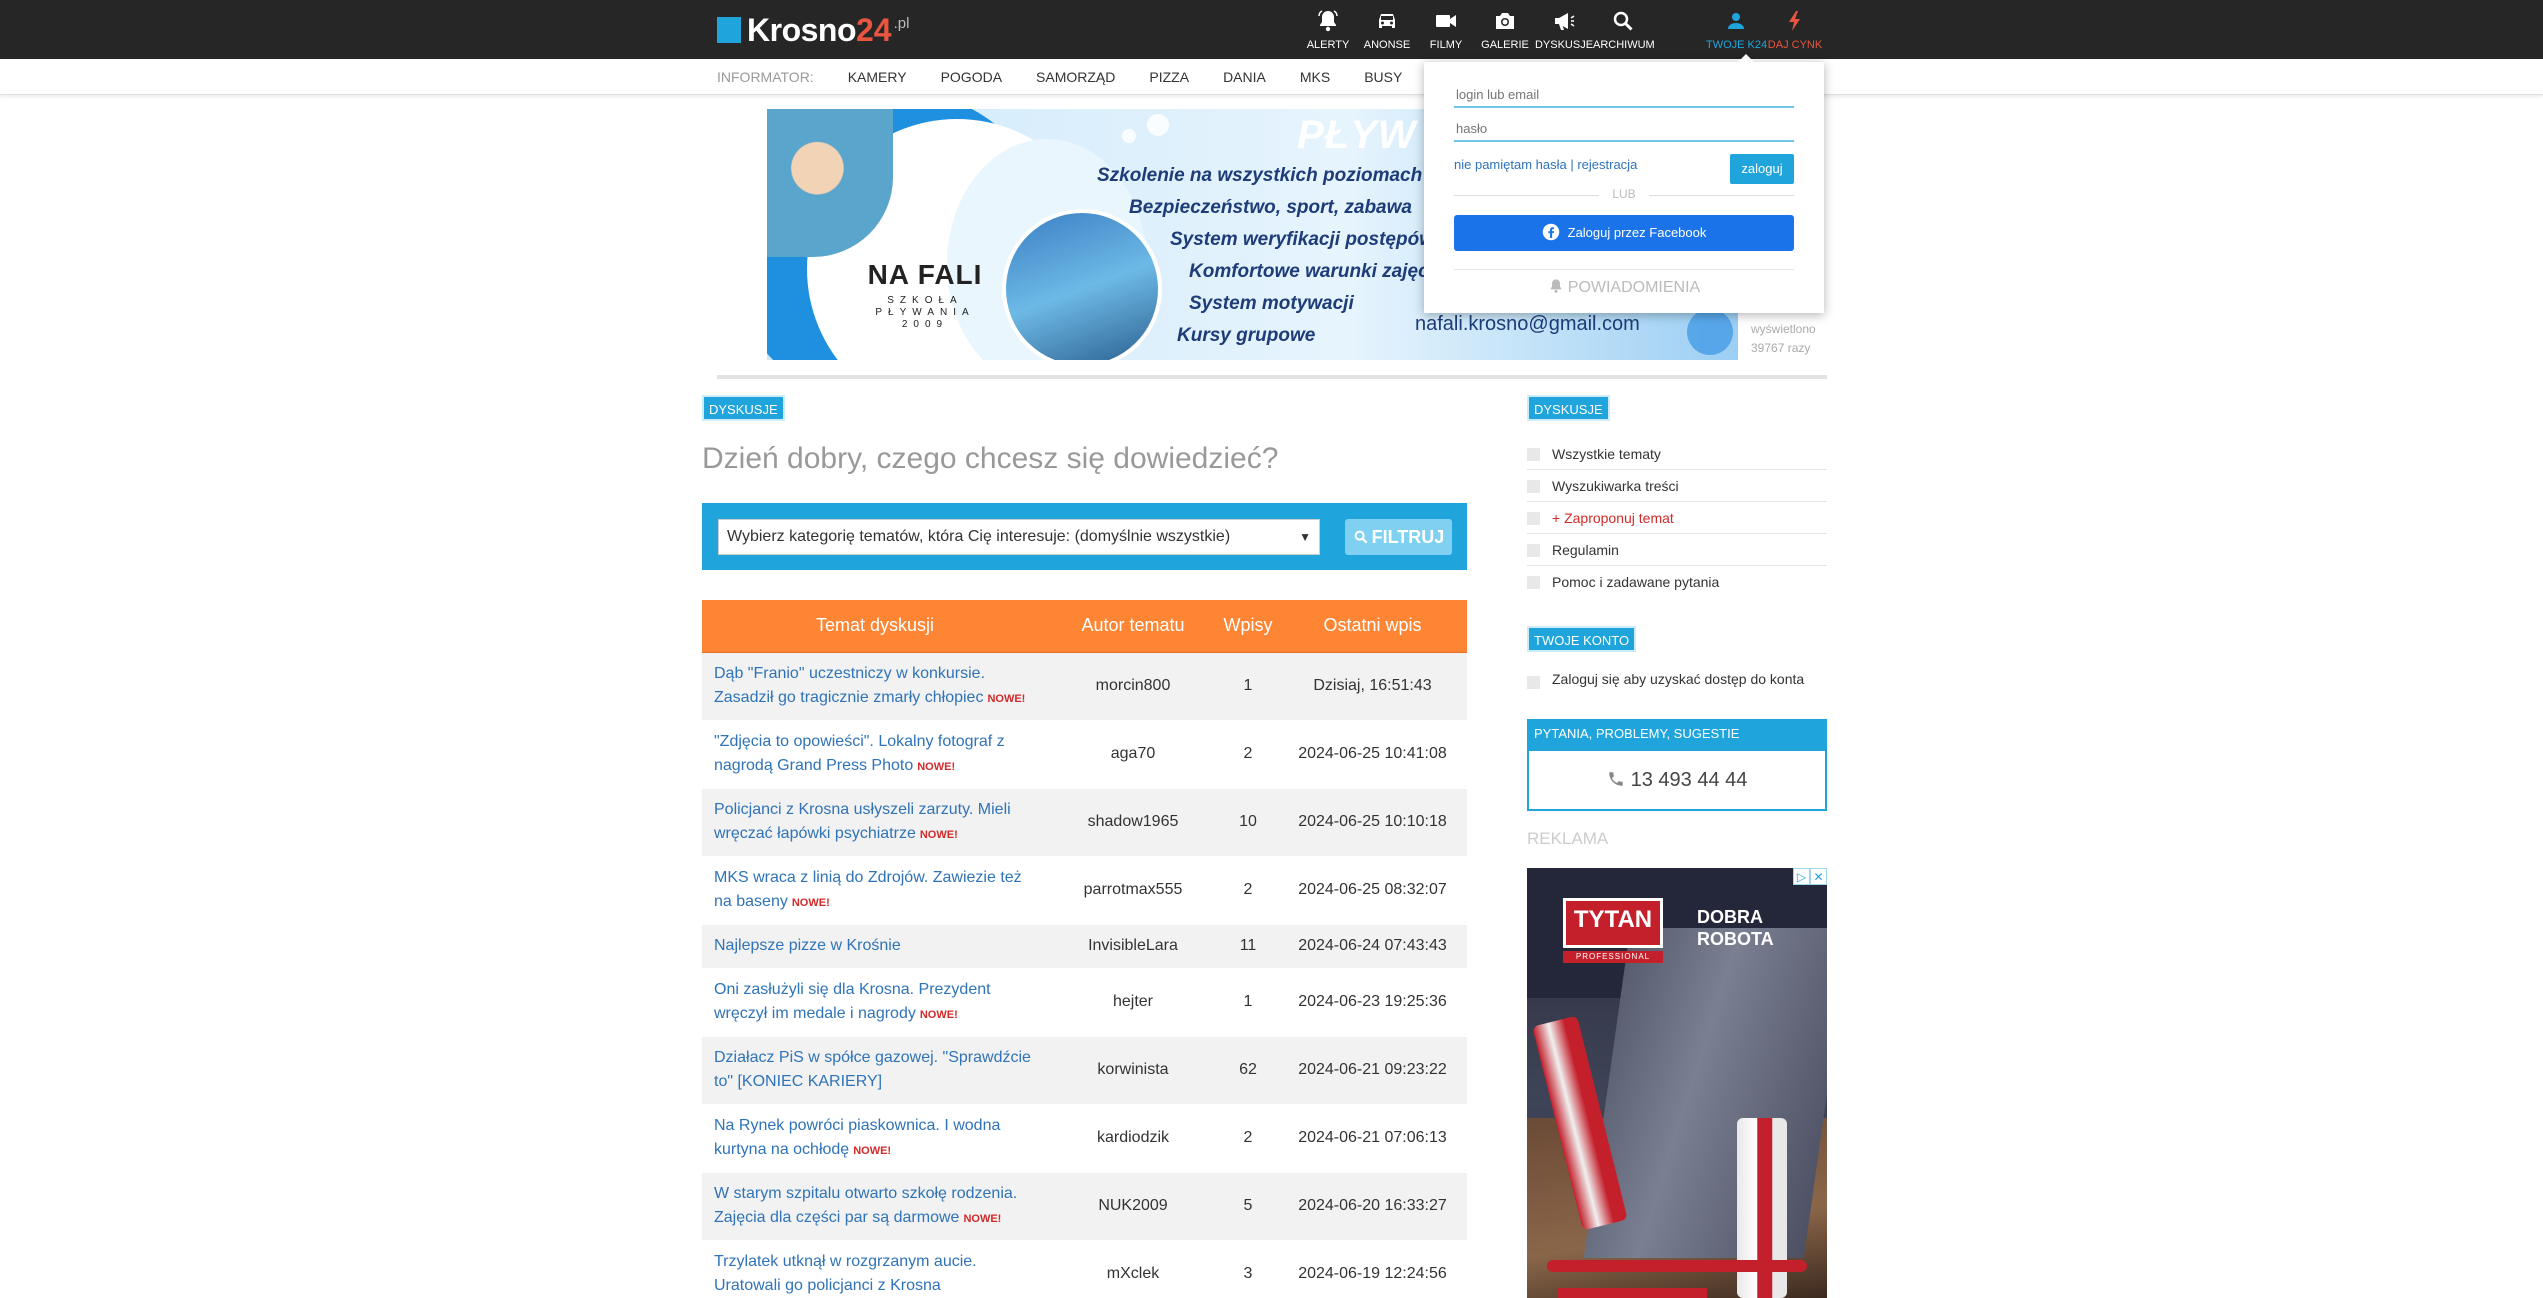  Describe the element at coordinates (1545, 164) in the screenshot. I see `forgot-register-links: nie pamiętam hasła | rejestracja` at that location.